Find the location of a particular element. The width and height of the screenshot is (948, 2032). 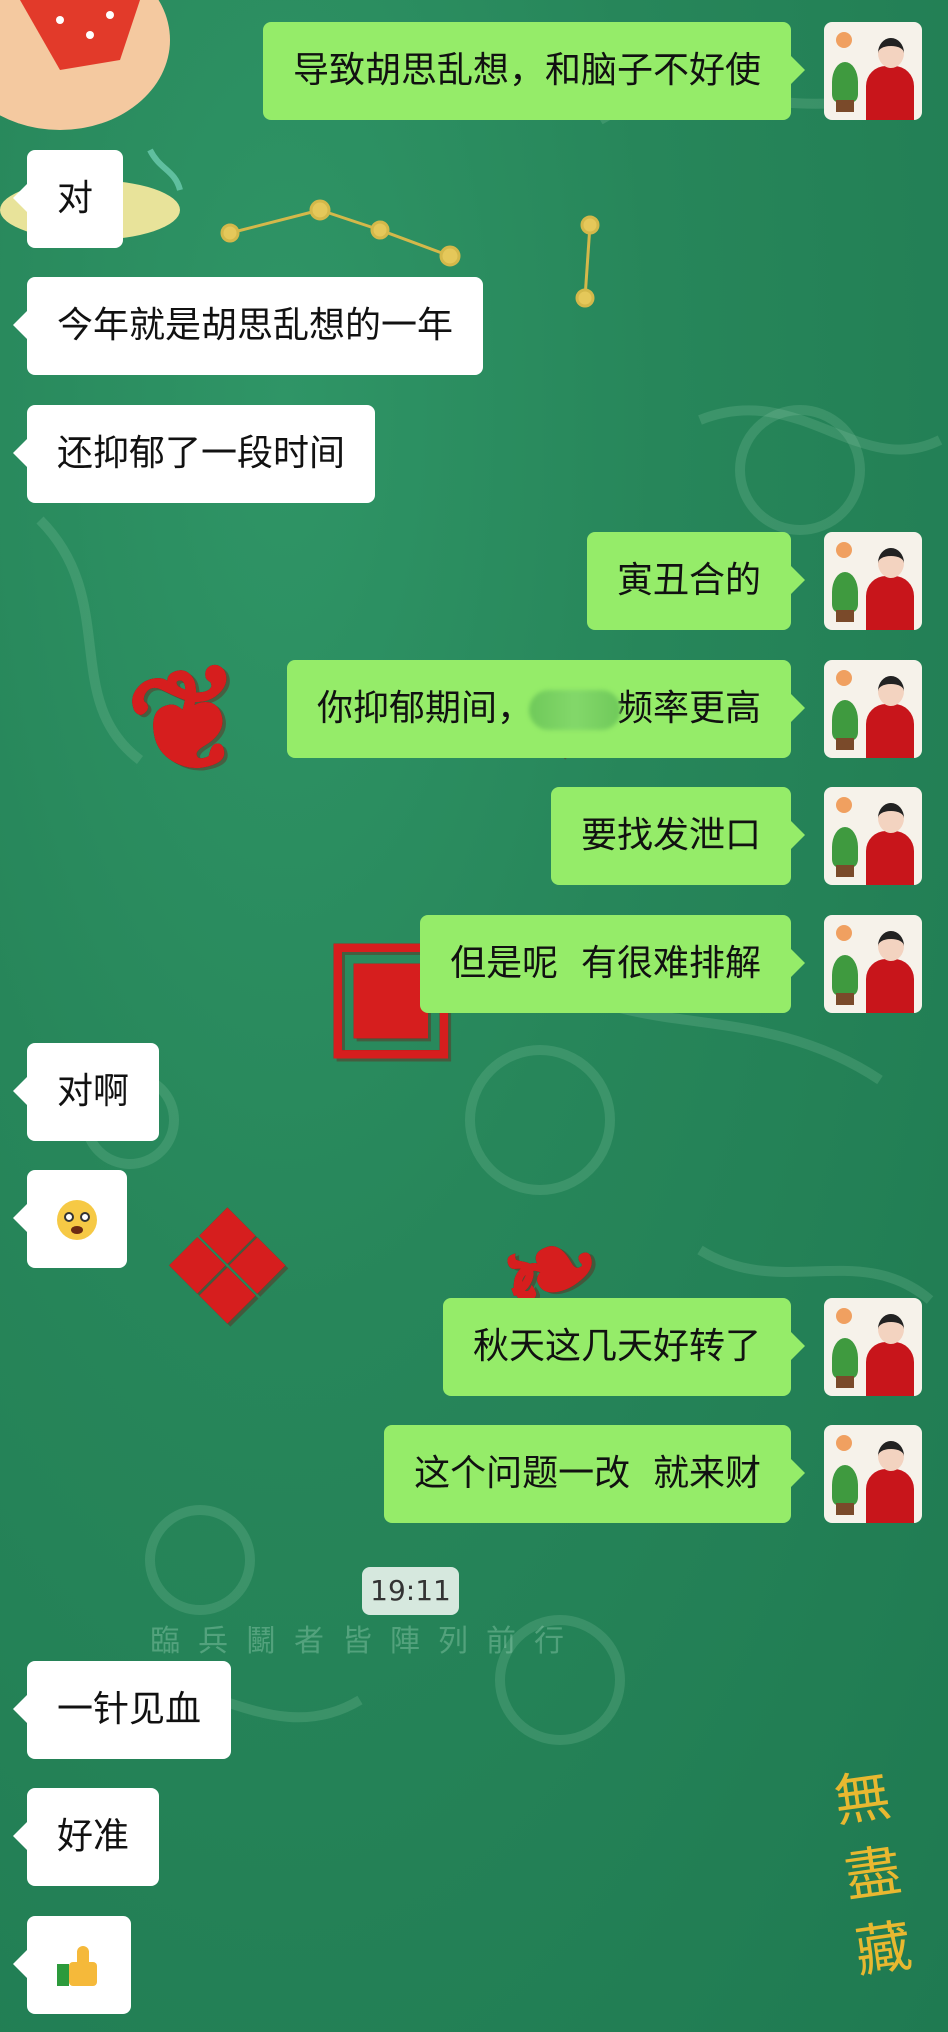

crying-face-icon is located at coordinates (77, 1220).